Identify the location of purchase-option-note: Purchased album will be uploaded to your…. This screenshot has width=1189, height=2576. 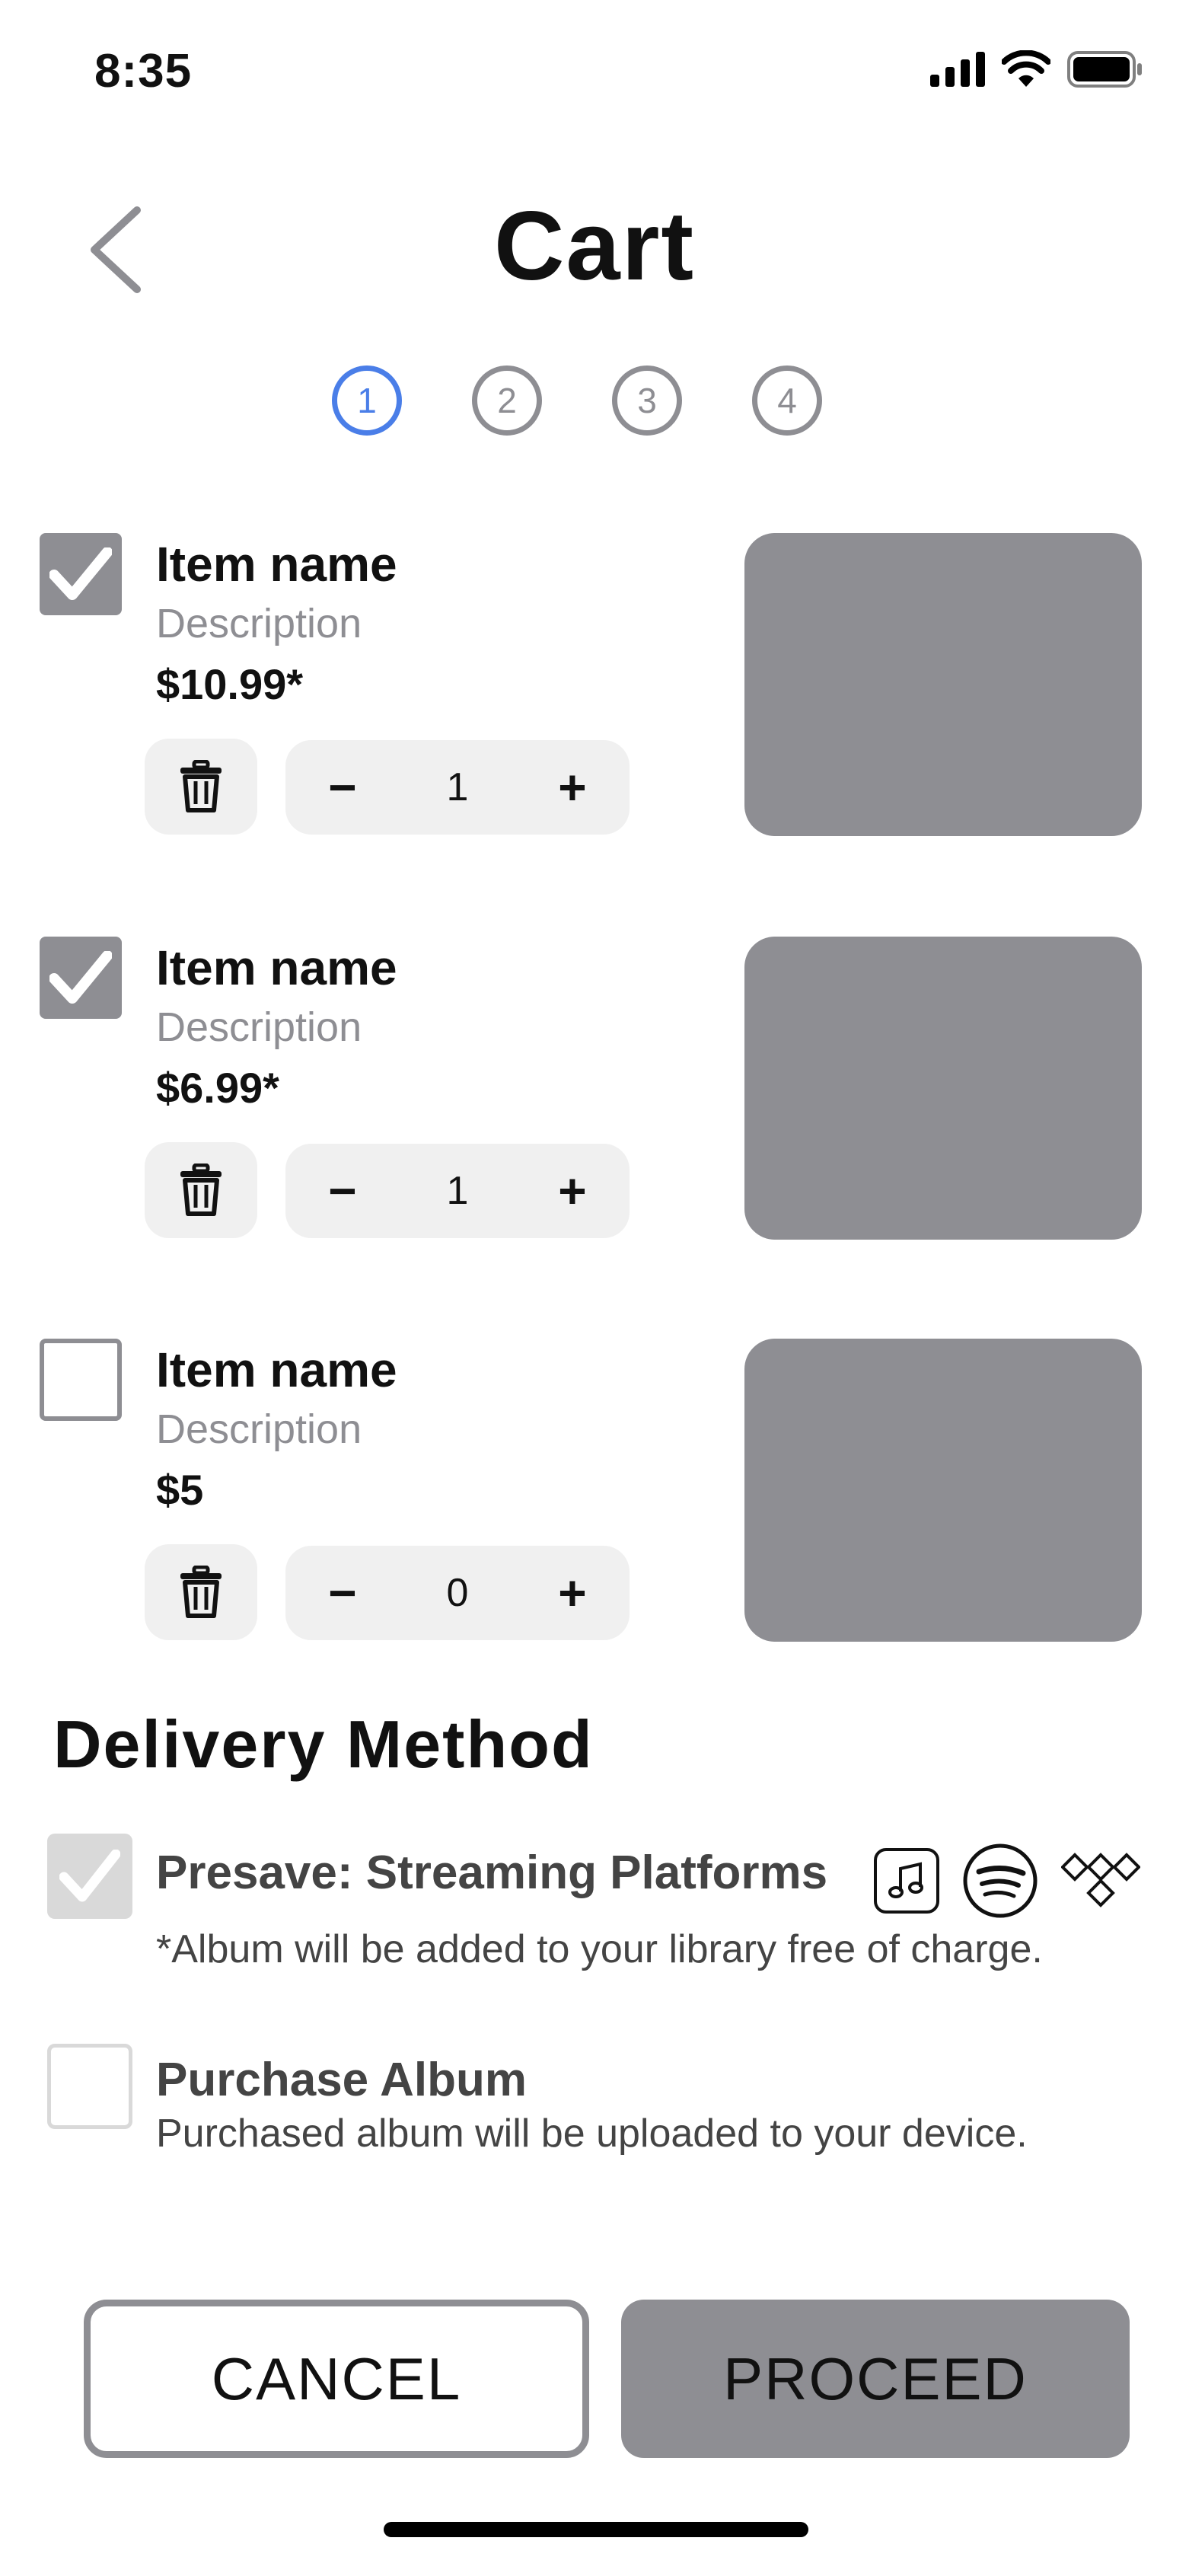
(592, 2134).